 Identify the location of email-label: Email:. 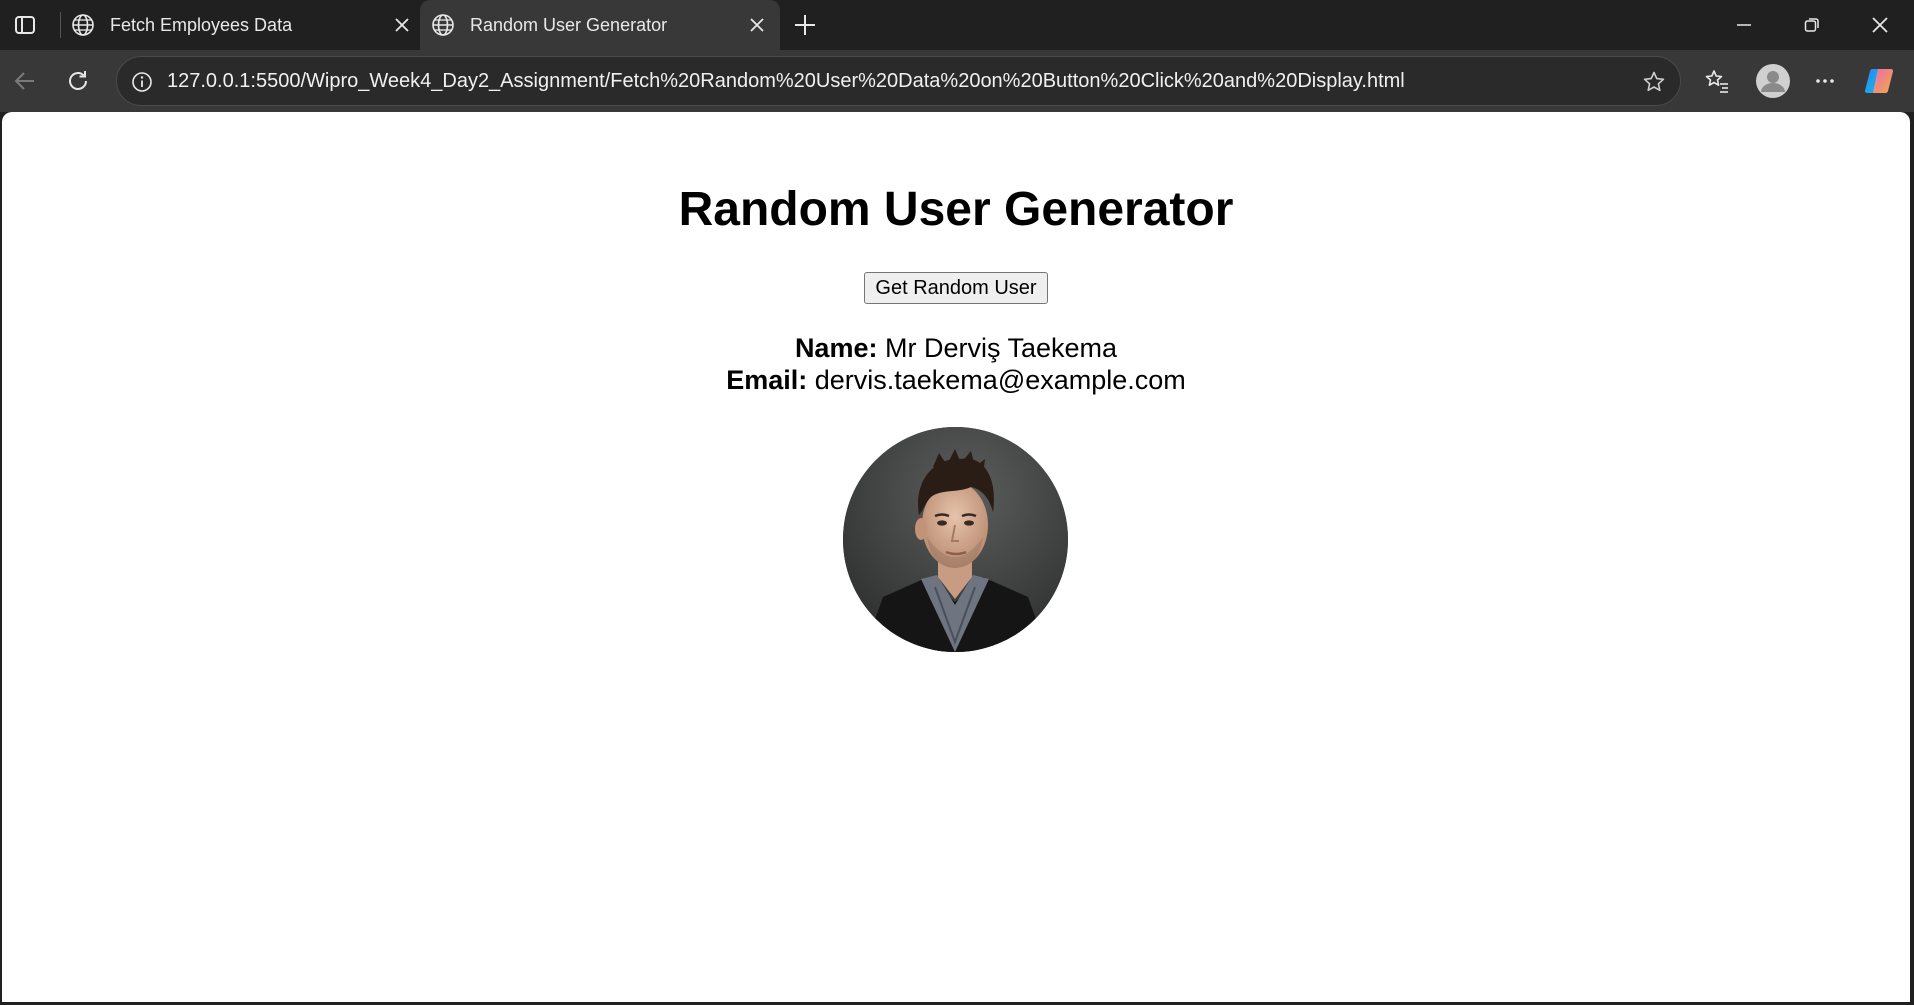
(767, 380).